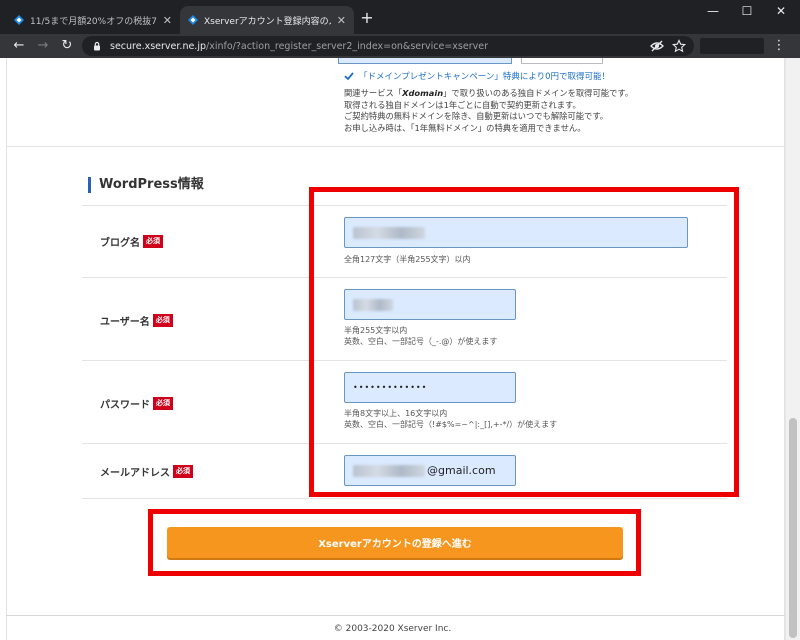 This screenshot has height=640, width=800. Describe the element at coordinates (657, 46) in the screenshot. I see `tracking-blocked-eye-icon` at that location.